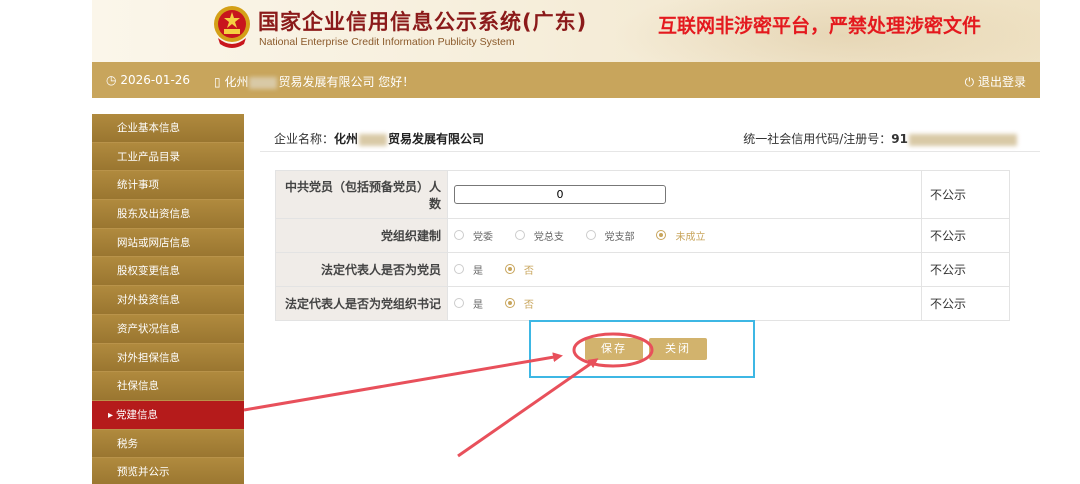  What do you see at coordinates (304, 139) in the screenshot?
I see `company-name-label: 企业名称：` at bounding box center [304, 139].